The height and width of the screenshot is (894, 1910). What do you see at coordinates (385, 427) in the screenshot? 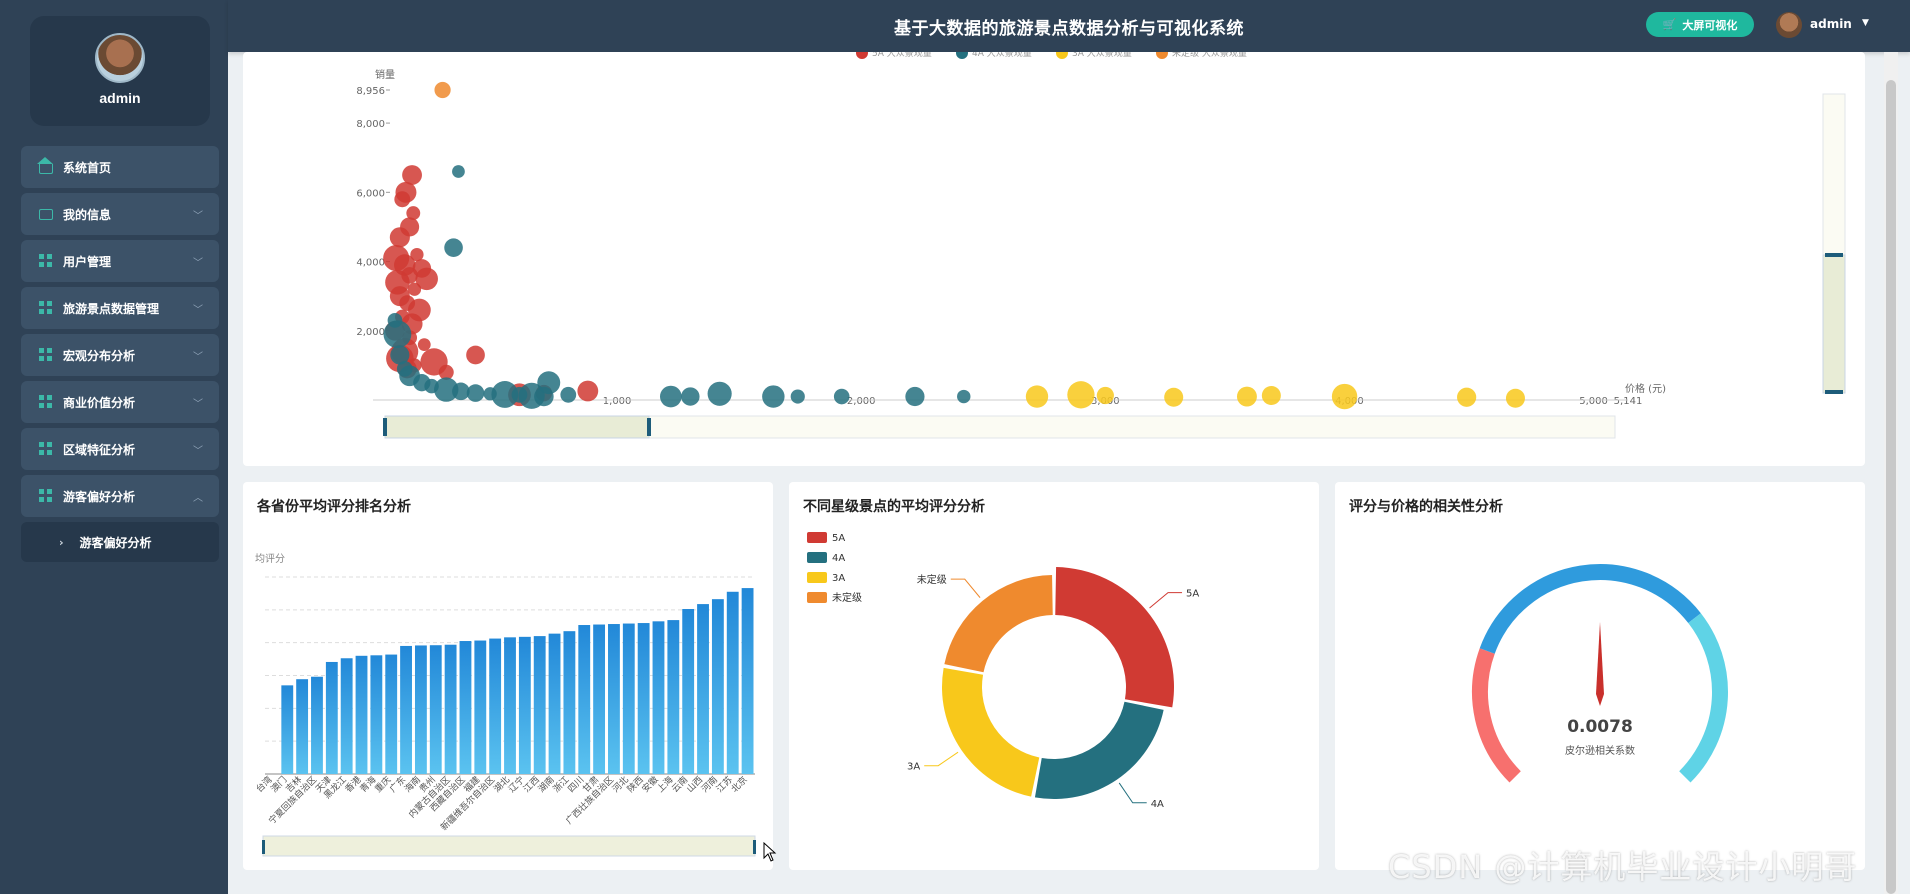
I see `x-datazoom-handle-left` at bounding box center [385, 427].